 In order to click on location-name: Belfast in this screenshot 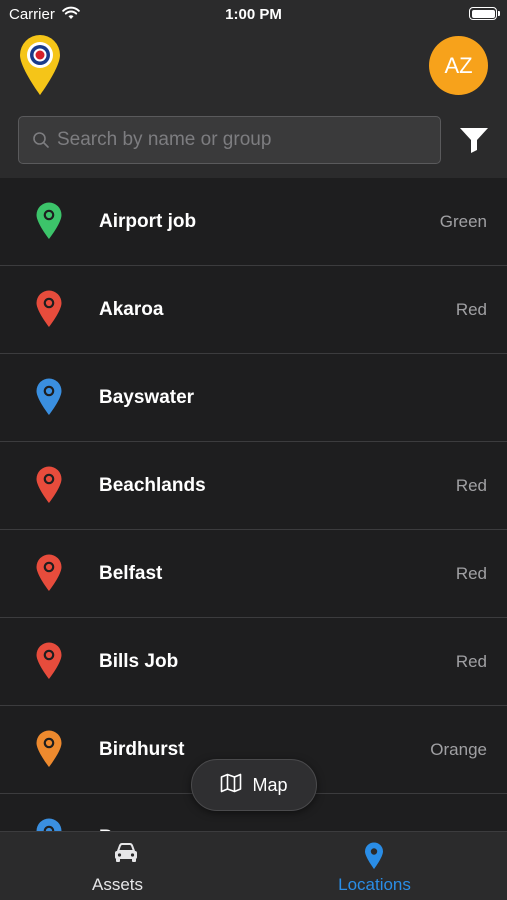, I will do `click(131, 573)`.